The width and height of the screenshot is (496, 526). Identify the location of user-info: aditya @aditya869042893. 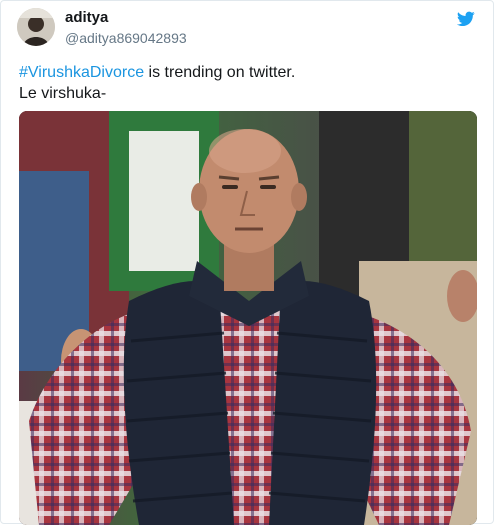
(126, 28).